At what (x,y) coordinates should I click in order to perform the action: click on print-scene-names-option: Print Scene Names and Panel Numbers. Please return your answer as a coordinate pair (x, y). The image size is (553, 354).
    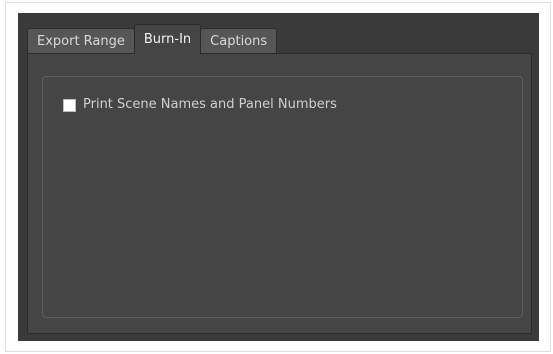
    Looking at the image, I should click on (200, 105).